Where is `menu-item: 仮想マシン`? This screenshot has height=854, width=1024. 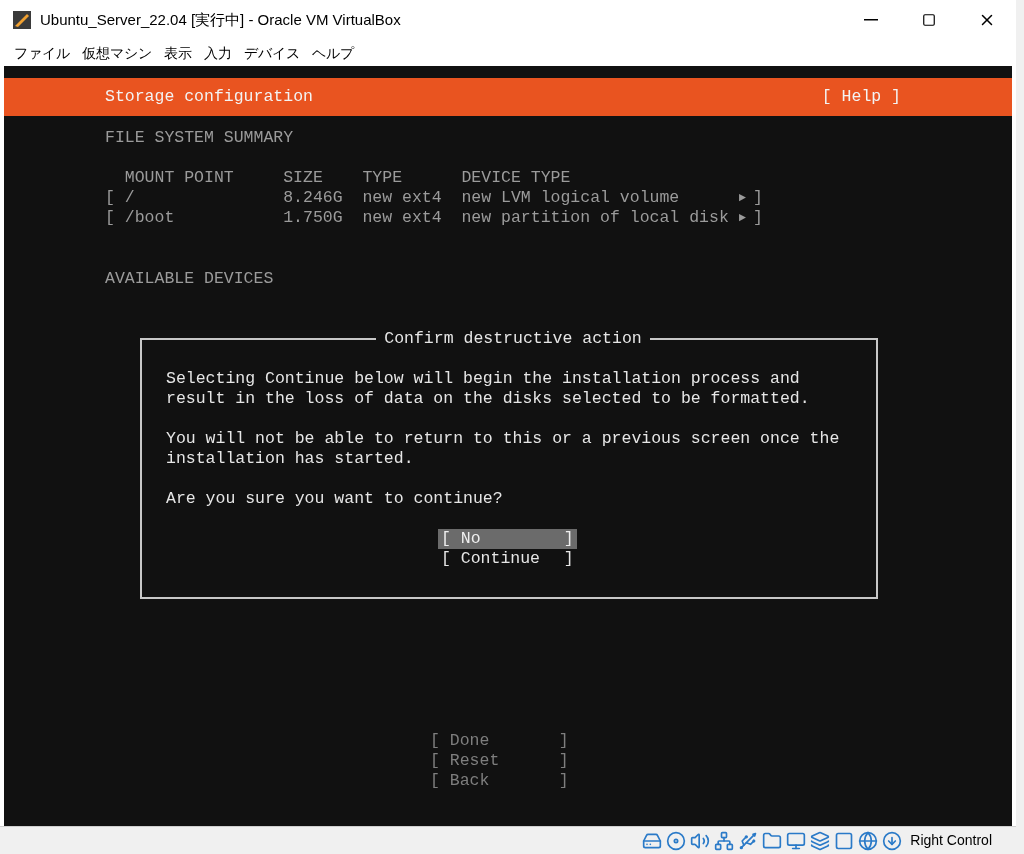
menu-item: 仮想マシン is located at coordinates (117, 53).